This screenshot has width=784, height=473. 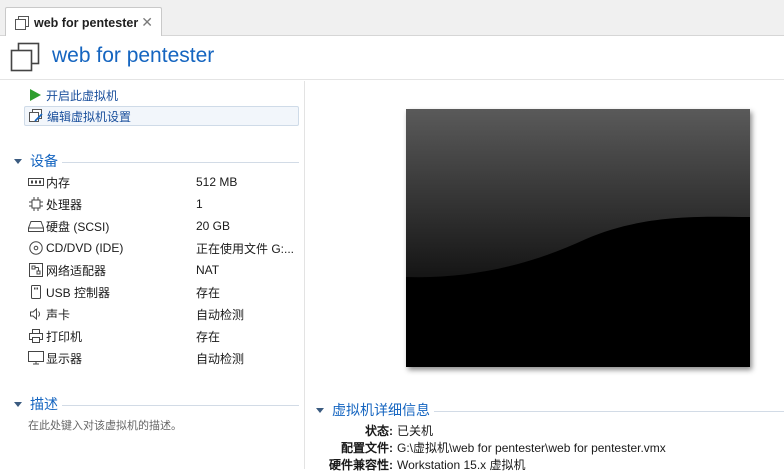 What do you see at coordinates (164, 292) in the screenshot?
I see `device-row-usb-controller: USB 控制器 存在` at bounding box center [164, 292].